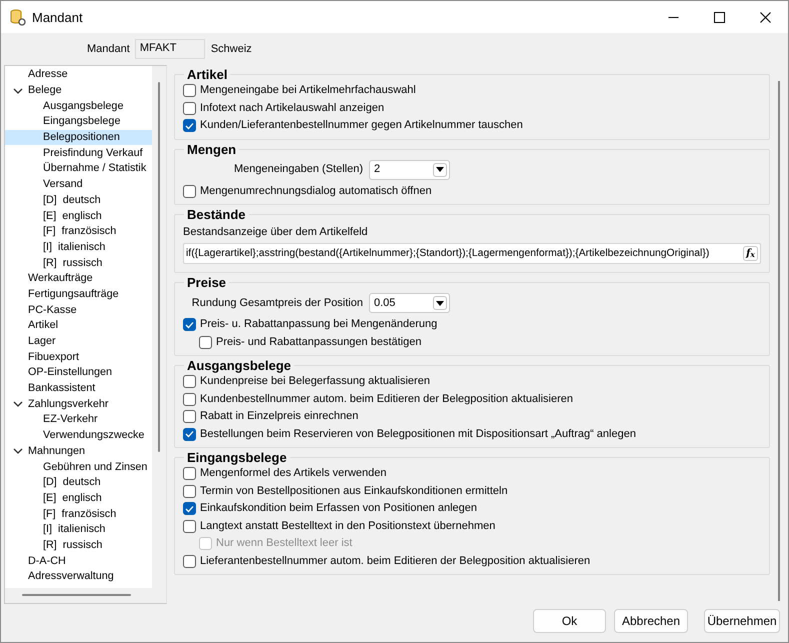 The height and width of the screenshot is (643, 789). What do you see at coordinates (78, 184) in the screenshot?
I see `tree-item: Versand` at bounding box center [78, 184].